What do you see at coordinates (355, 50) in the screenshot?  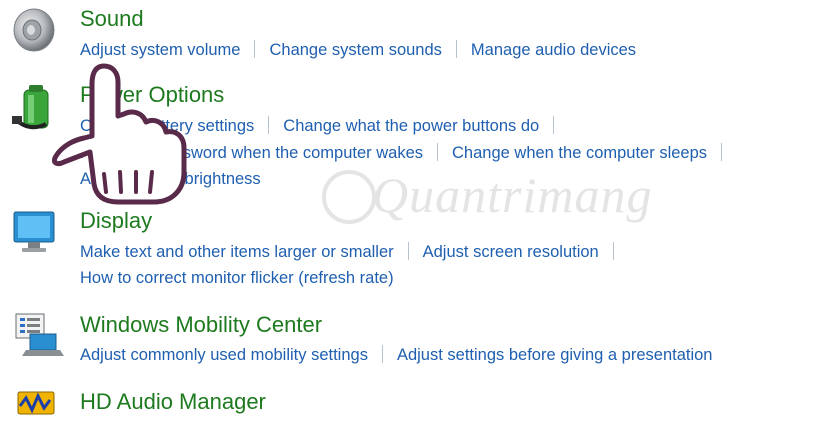 I see `link-change-system-sounds: Change system sounds` at bounding box center [355, 50].